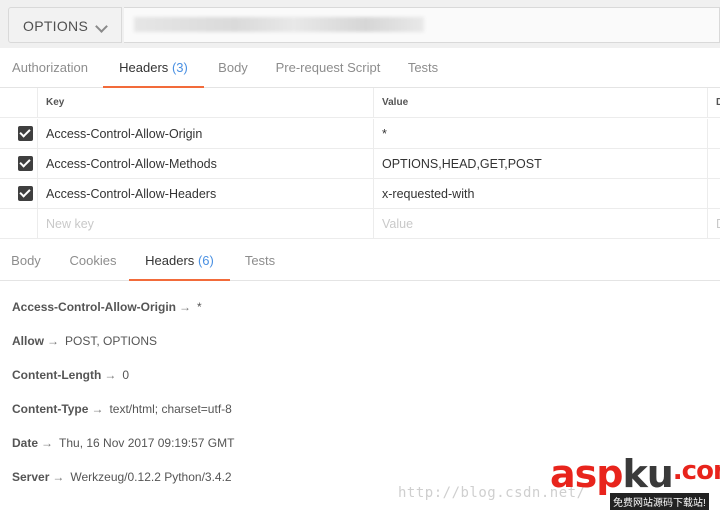  What do you see at coordinates (540, 102) in the screenshot?
I see `column-header-value: Value` at bounding box center [540, 102].